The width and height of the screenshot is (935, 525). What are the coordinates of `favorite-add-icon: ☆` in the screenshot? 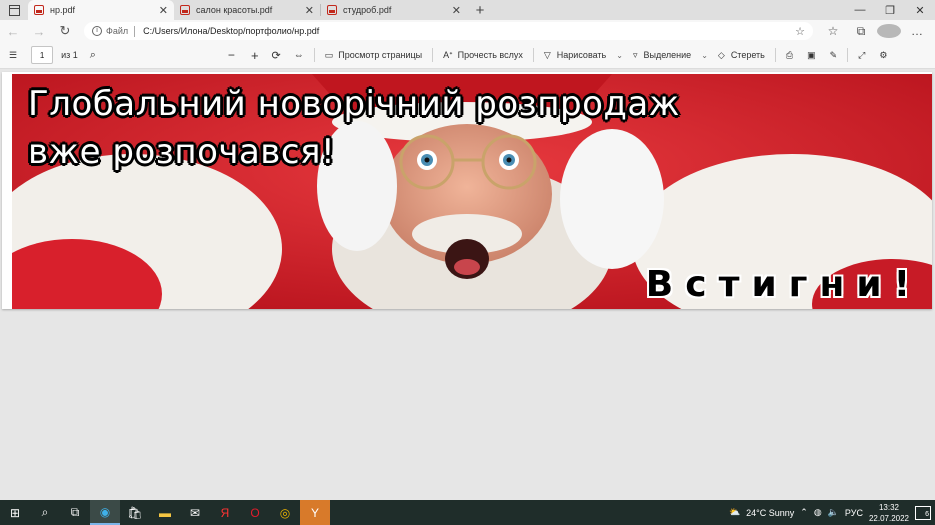 It's located at (800, 31).